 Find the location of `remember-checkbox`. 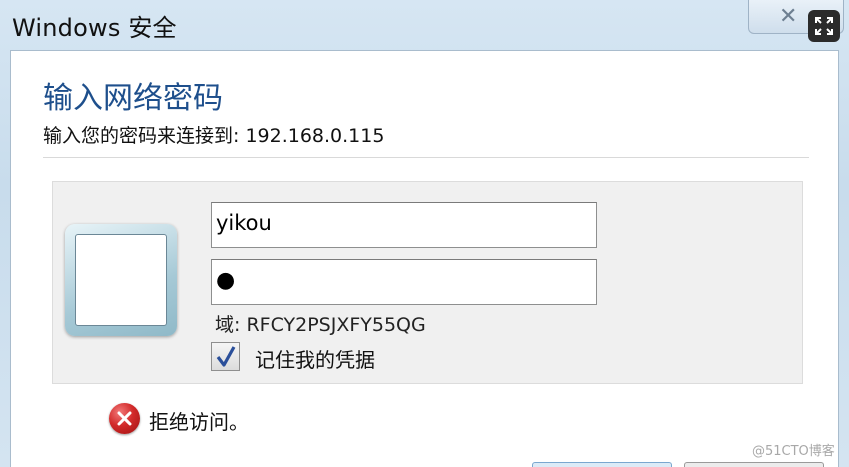

remember-checkbox is located at coordinates (225, 356).